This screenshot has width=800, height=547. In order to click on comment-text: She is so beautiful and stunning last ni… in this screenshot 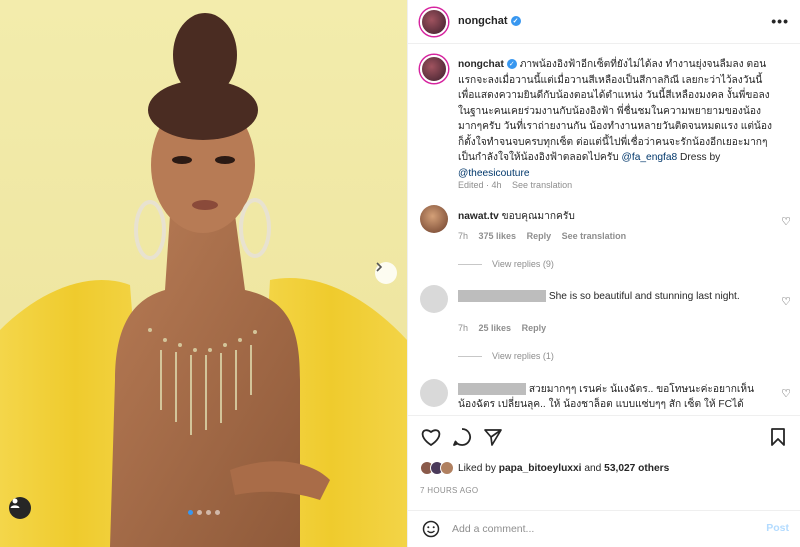, I will do `click(613, 296)`.